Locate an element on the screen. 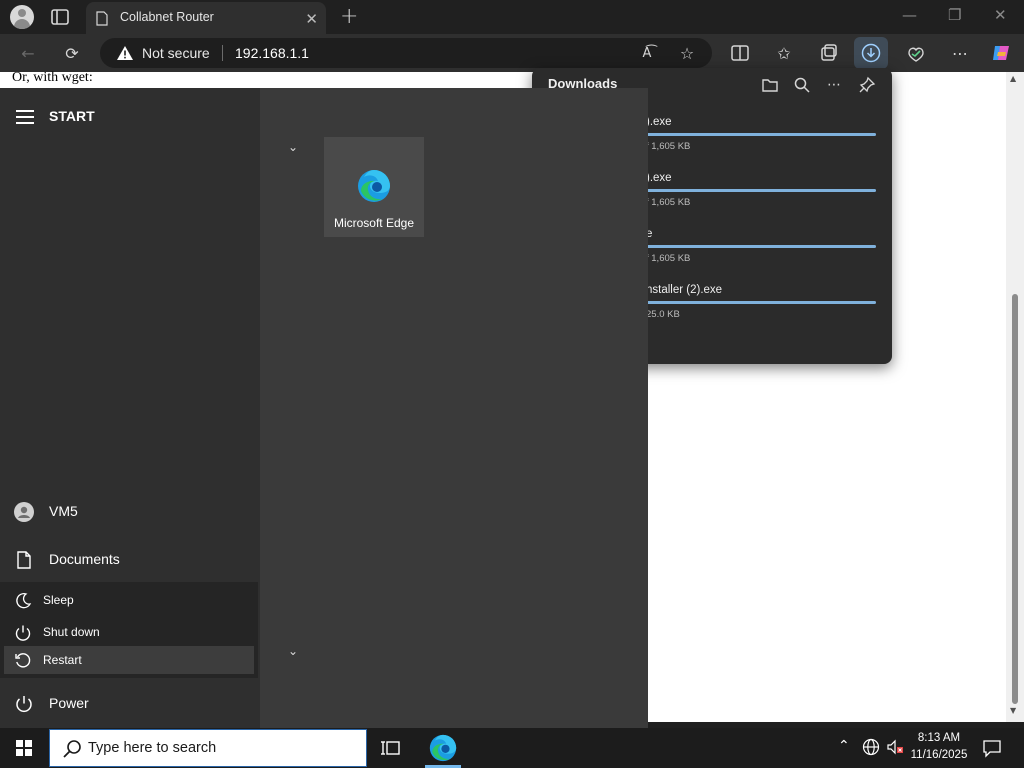 The image size is (1024, 768). clock-date: 11/16/2025 is located at coordinates (939, 755).